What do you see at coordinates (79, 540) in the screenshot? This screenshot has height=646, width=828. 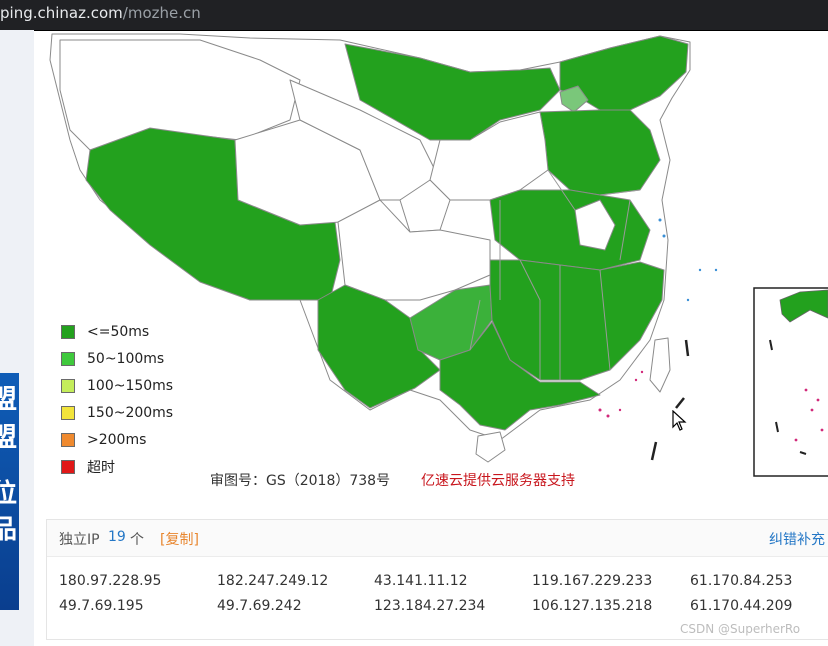 I see `ip-count-label: 独立IP` at bounding box center [79, 540].